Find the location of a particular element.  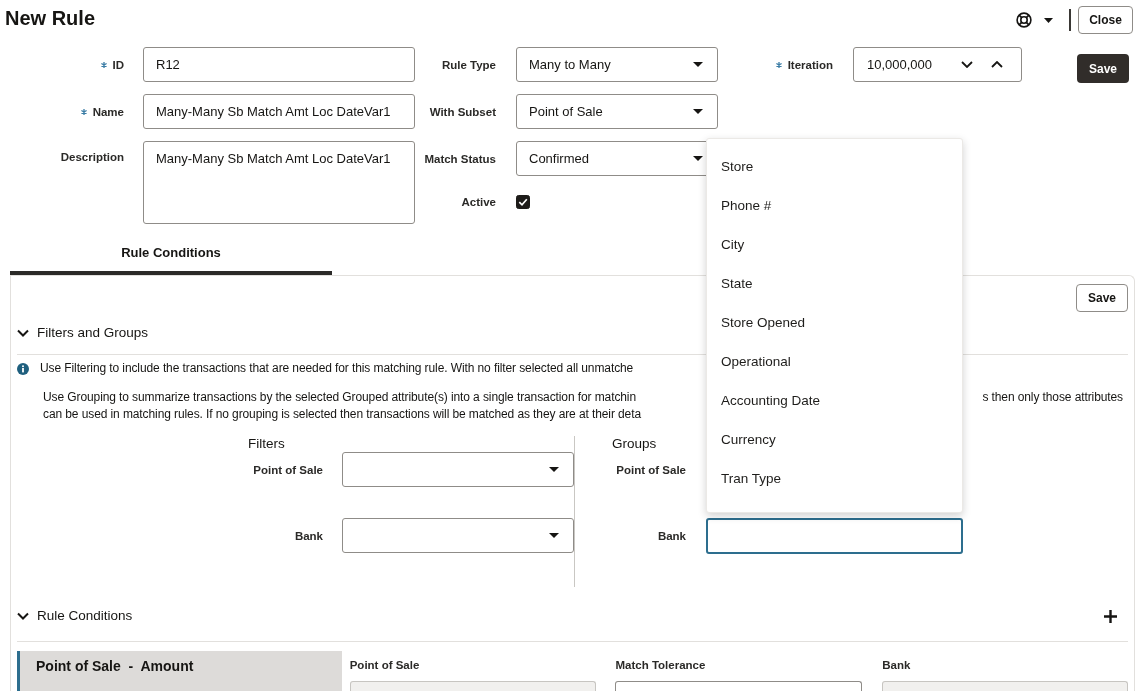

field-label: With Subset is located at coordinates (462, 111).